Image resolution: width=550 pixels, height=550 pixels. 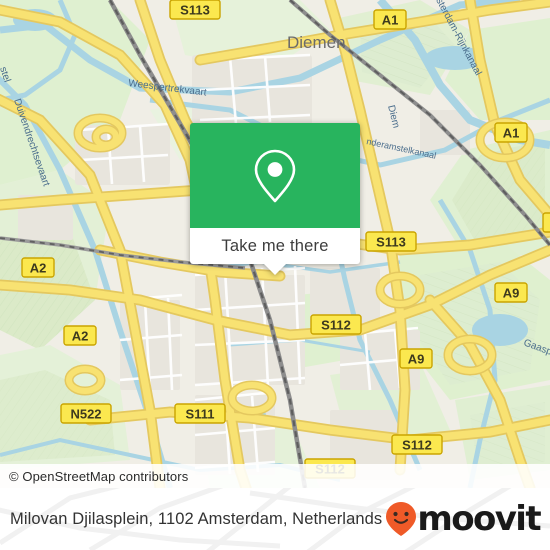 I want to click on moovit-logo: moovit, so click(x=467, y=519).